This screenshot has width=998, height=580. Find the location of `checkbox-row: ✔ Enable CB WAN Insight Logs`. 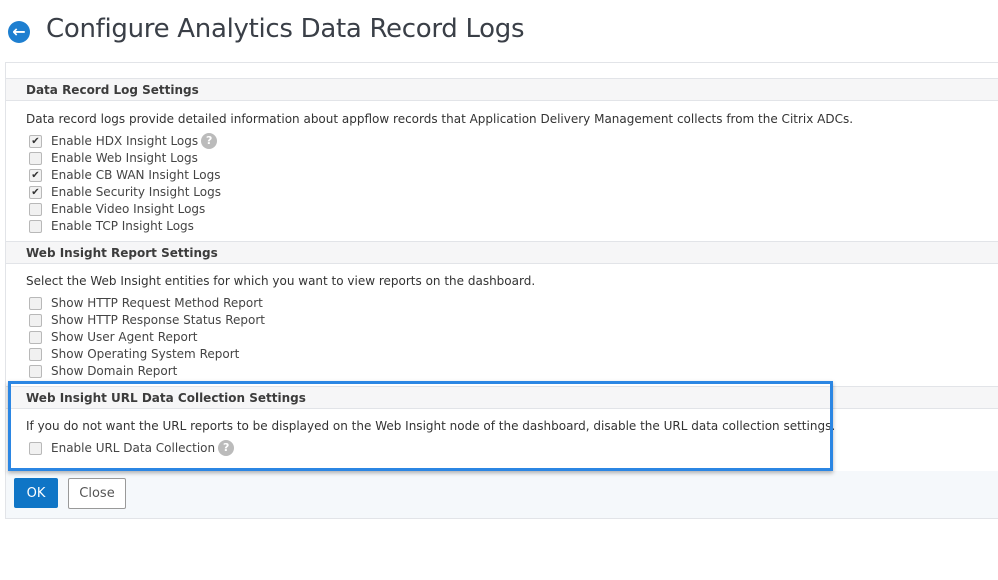

checkbox-row: ✔ Enable CB WAN Insight Logs is located at coordinates (124, 175).